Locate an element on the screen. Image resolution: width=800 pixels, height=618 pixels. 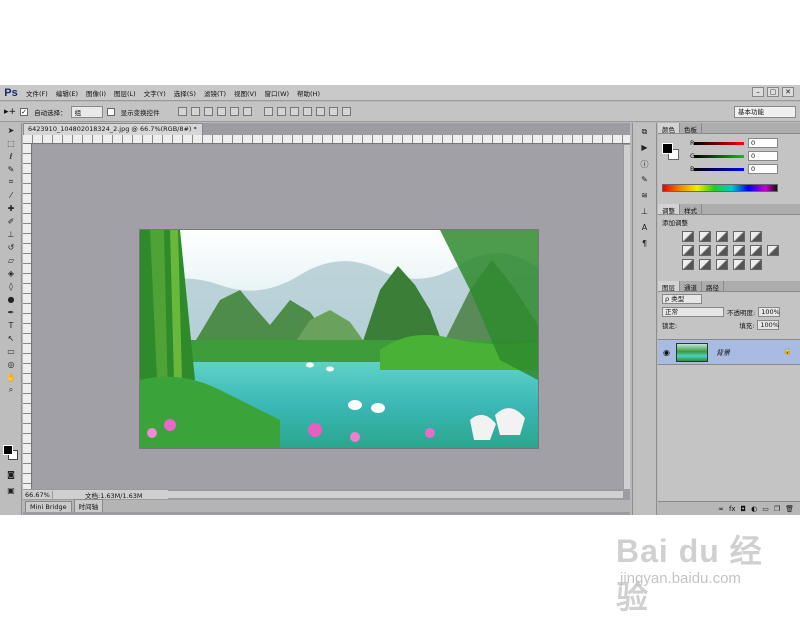
new-adjustment-icon: ◐ is located at coordinates (754, 509).